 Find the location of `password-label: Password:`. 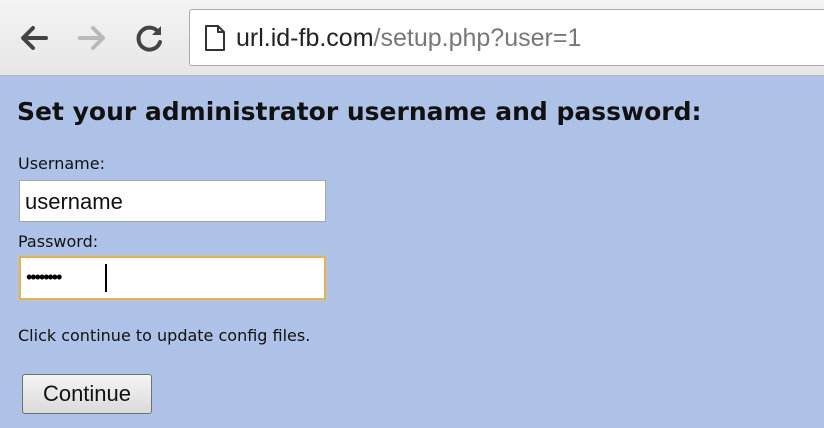

password-label: Password: is located at coordinates (58, 241).